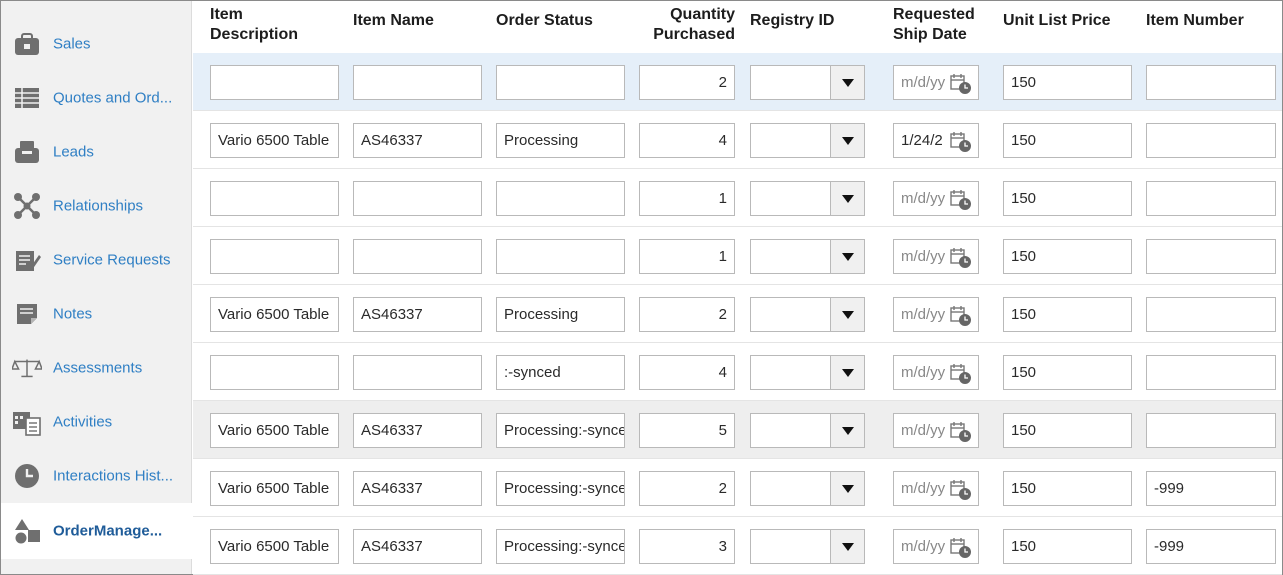 The width and height of the screenshot is (1283, 575). I want to click on sidebar-item-leads: Leads, so click(96, 152).